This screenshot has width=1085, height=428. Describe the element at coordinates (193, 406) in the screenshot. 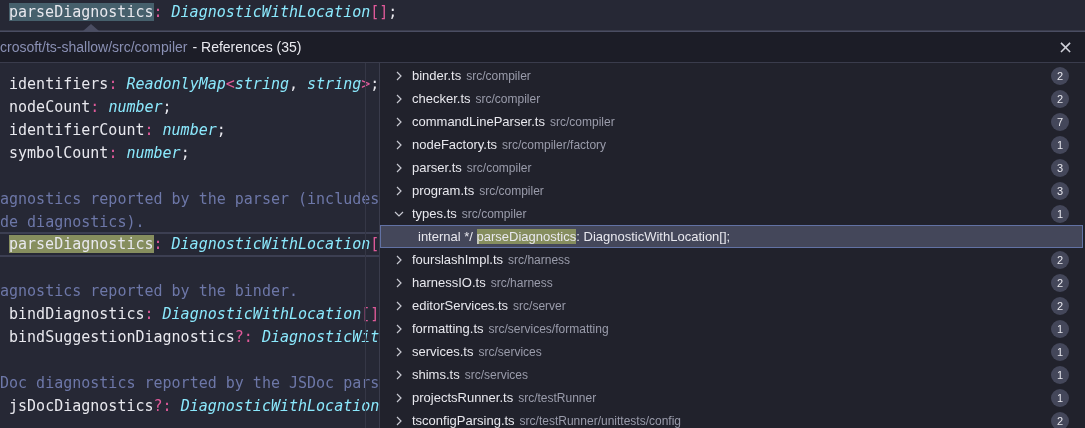

I see `code-line: jsDocDiagnostics?: DiagnosticWithLocation` at that location.